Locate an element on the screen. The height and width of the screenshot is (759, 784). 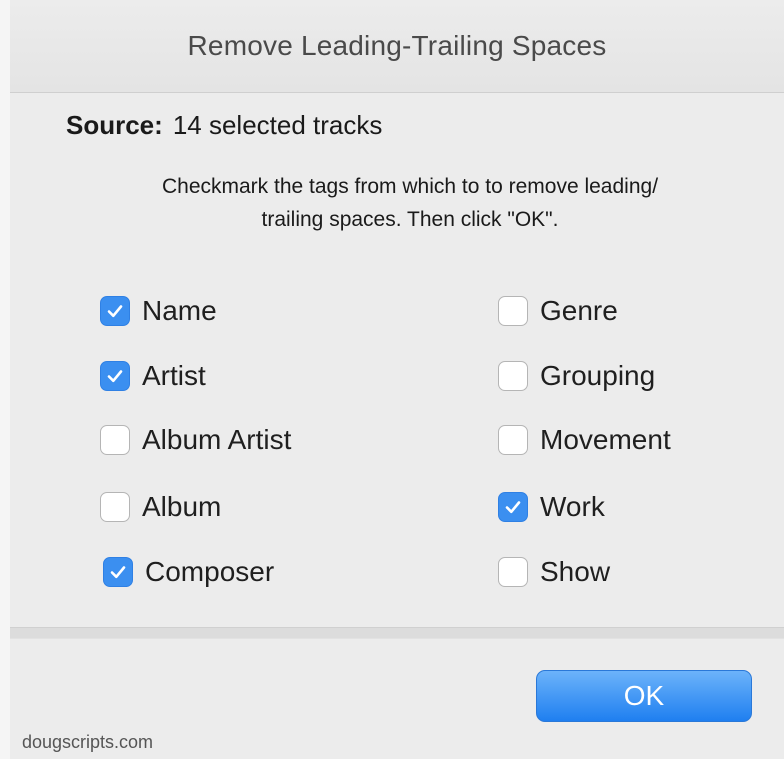
checkbox-label: Composer is located at coordinates (209, 572).